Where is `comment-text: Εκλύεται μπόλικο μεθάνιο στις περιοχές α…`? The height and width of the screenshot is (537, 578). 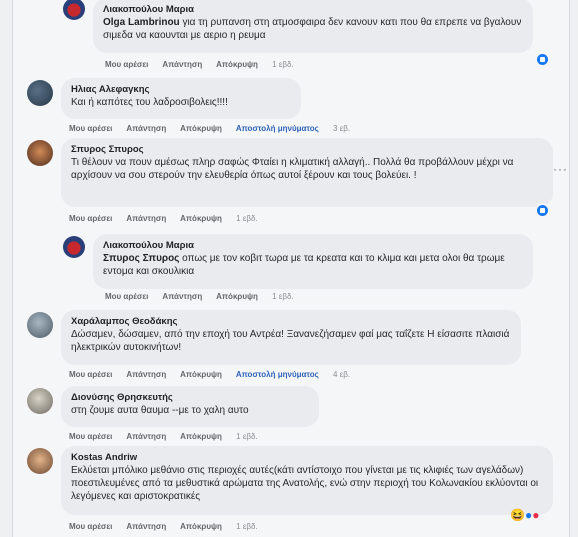 comment-text: Εκλύεται μπόλικο μεθάνιο στις περιοχές α… is located at coordinates (305, 483).